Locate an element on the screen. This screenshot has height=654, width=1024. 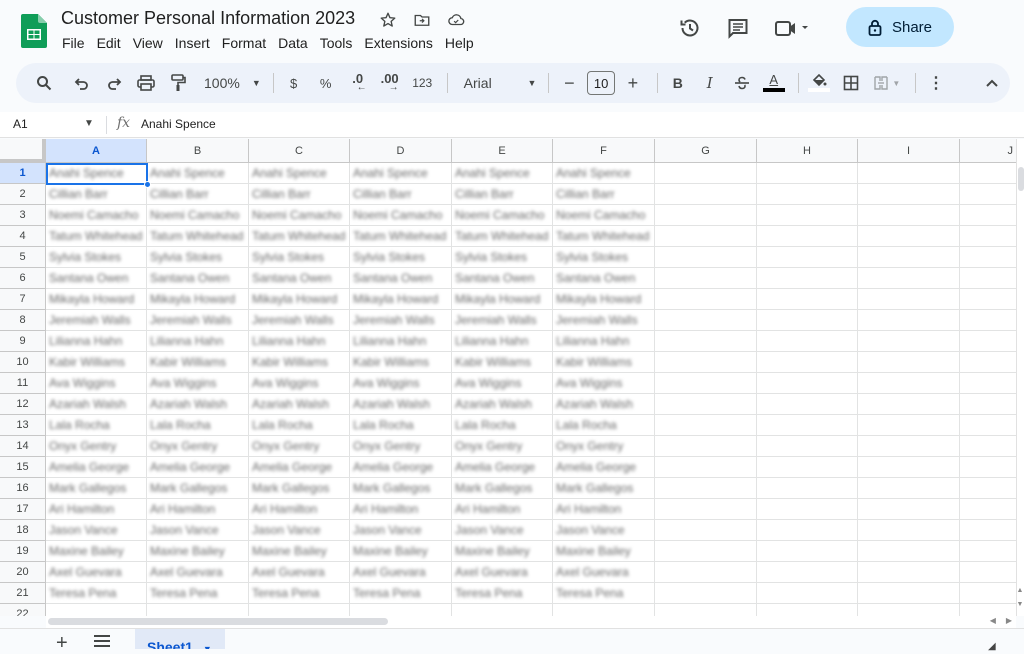
cell-i11 is located at coordinates (909, 383).